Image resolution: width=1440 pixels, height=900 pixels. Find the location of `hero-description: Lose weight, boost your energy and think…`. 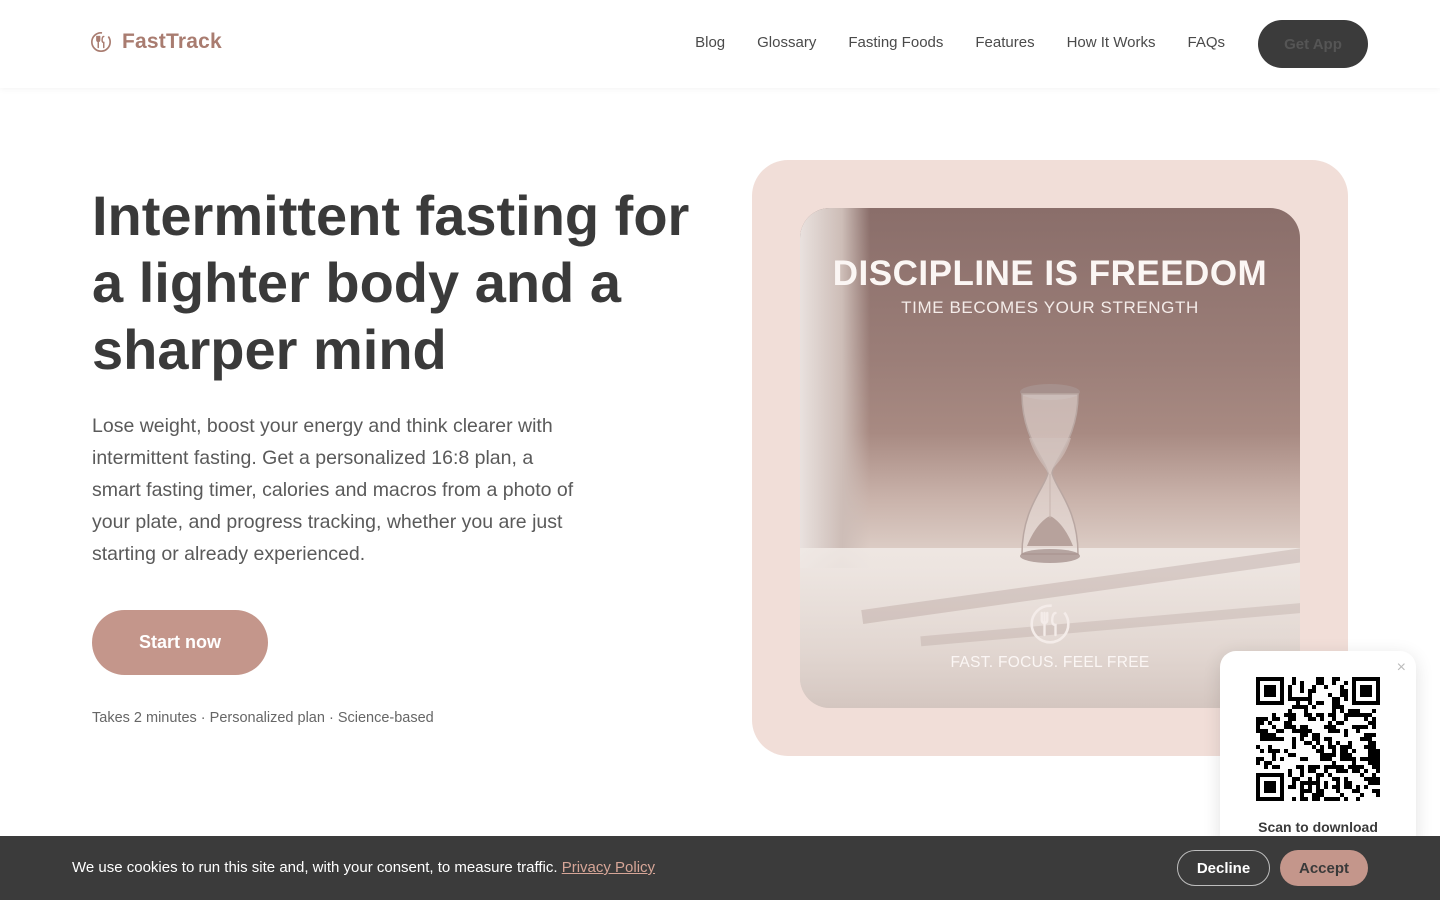

hero-description: Lose weight, boost your energy and think… is located at coordinates (333, 490).